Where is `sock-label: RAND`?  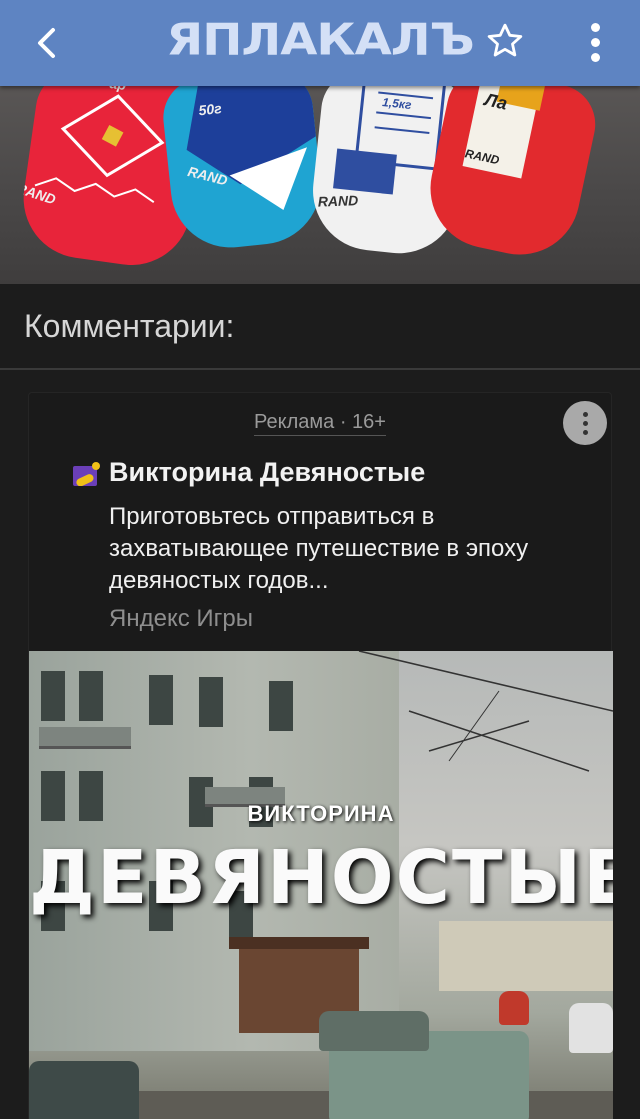
sock-label: RAND is located at coordinates (338, 201).